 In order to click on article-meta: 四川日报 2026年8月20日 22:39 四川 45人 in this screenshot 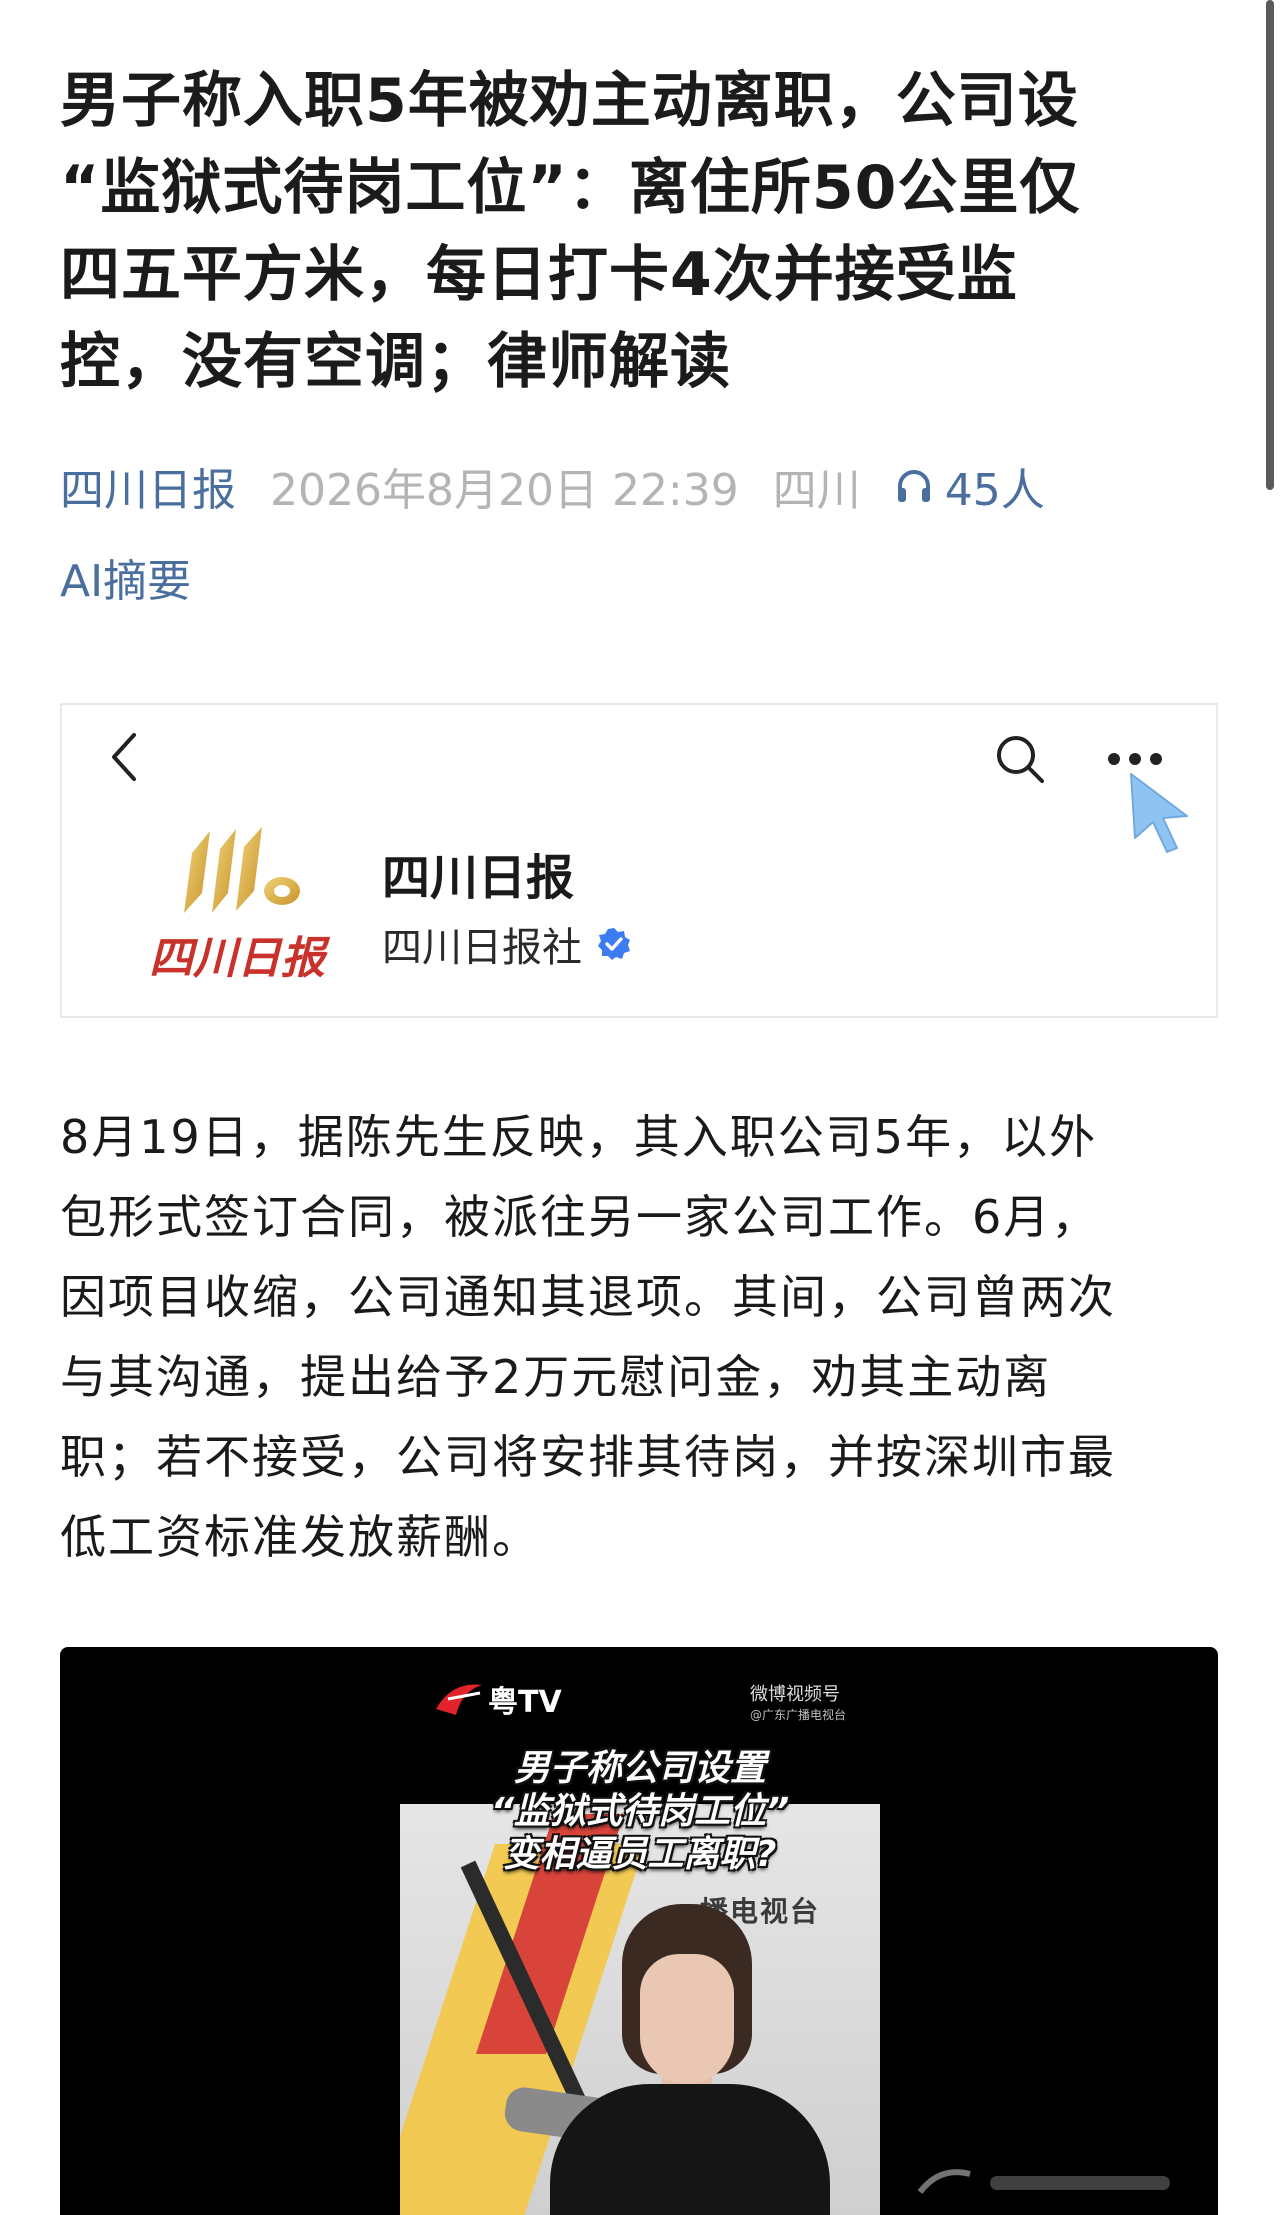, I will do `click(552, 486)`.